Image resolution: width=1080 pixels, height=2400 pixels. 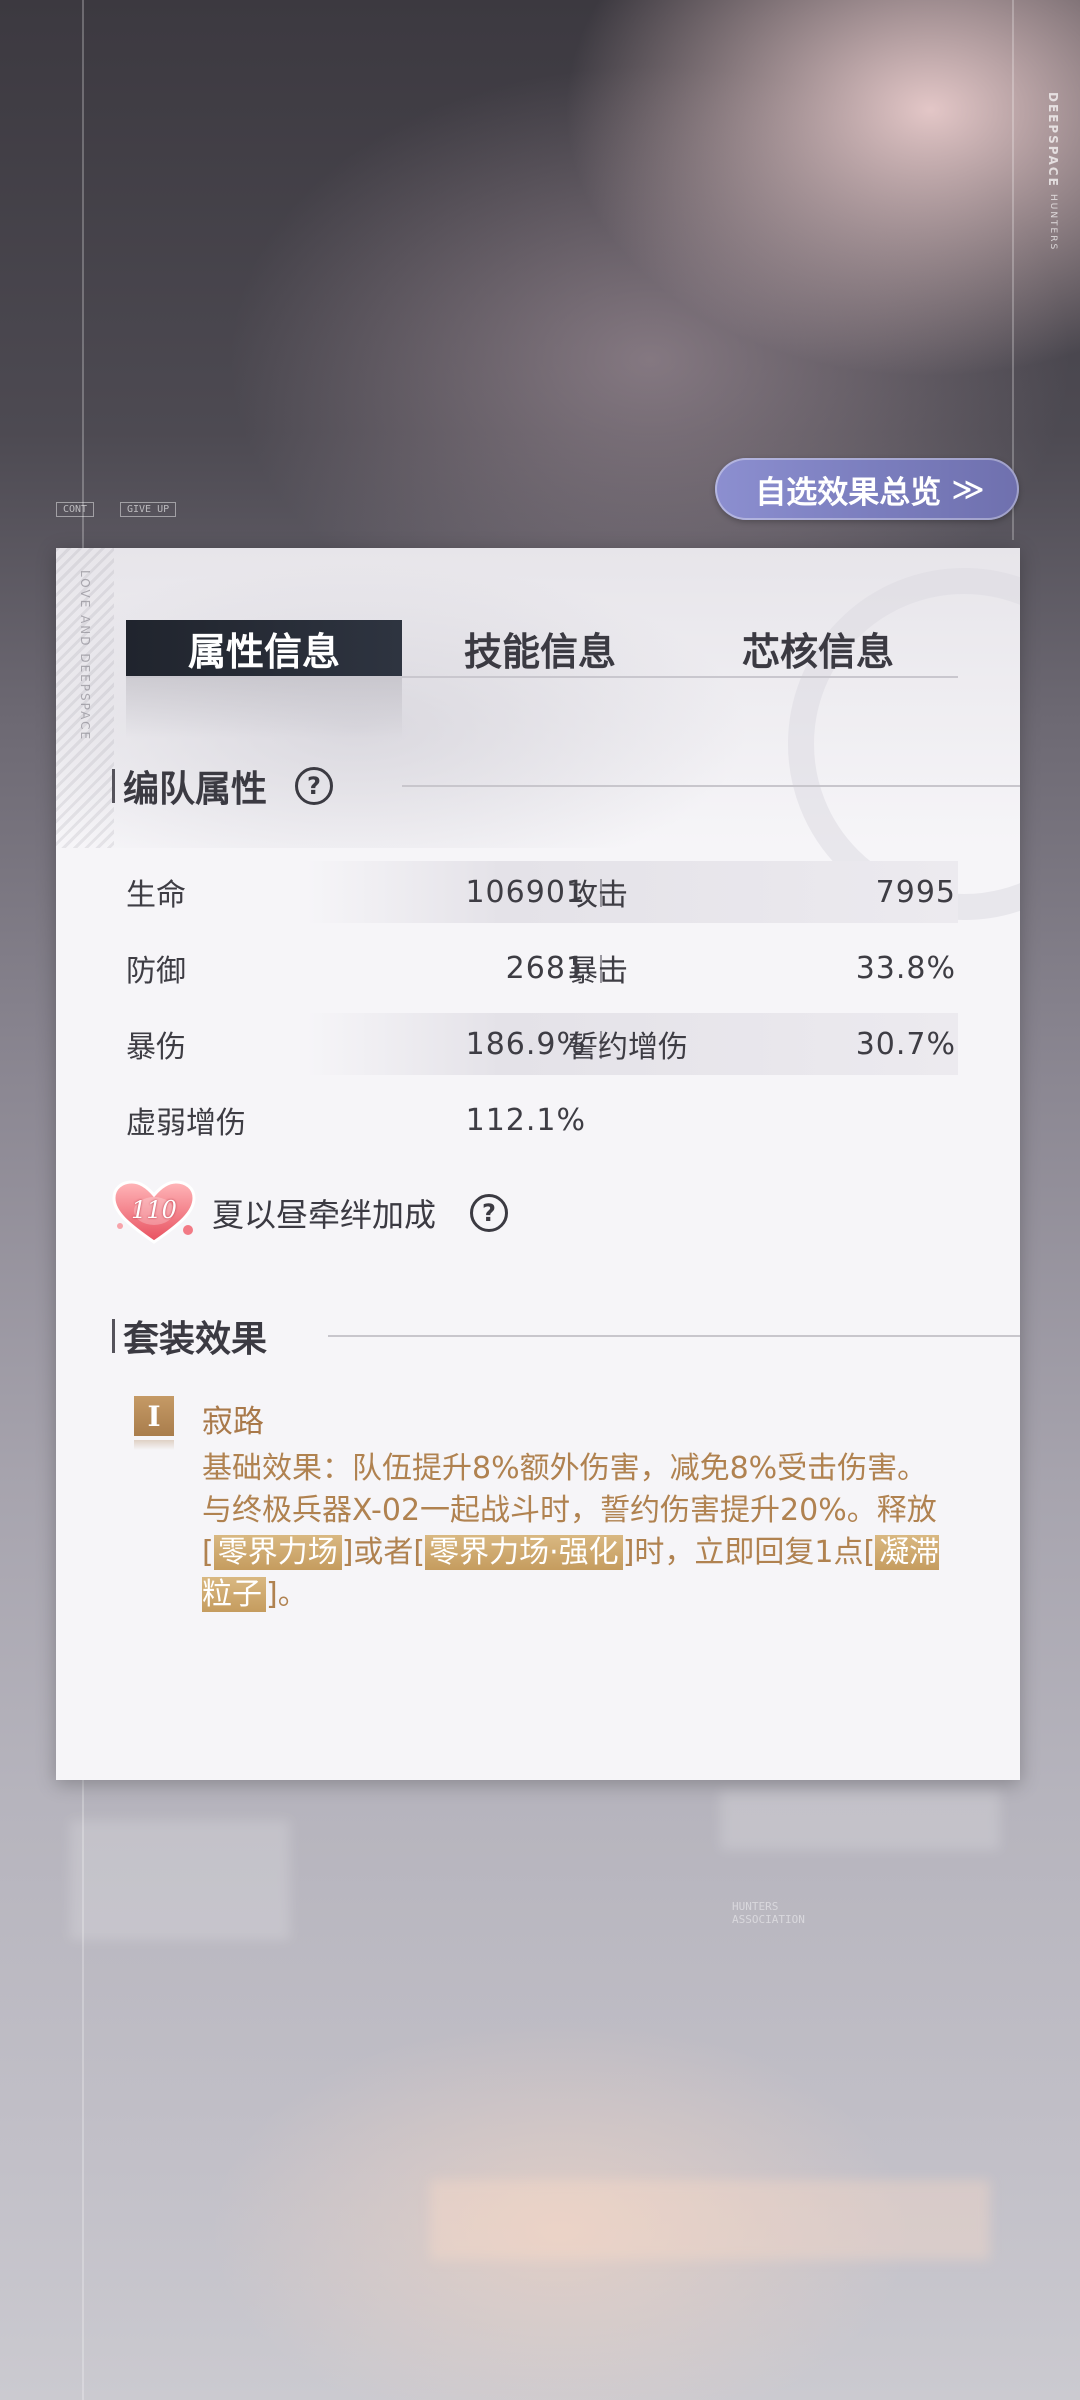 I want to click on stat-row: 虚弱增伤 112.1%, so click(x=542, y=1120).